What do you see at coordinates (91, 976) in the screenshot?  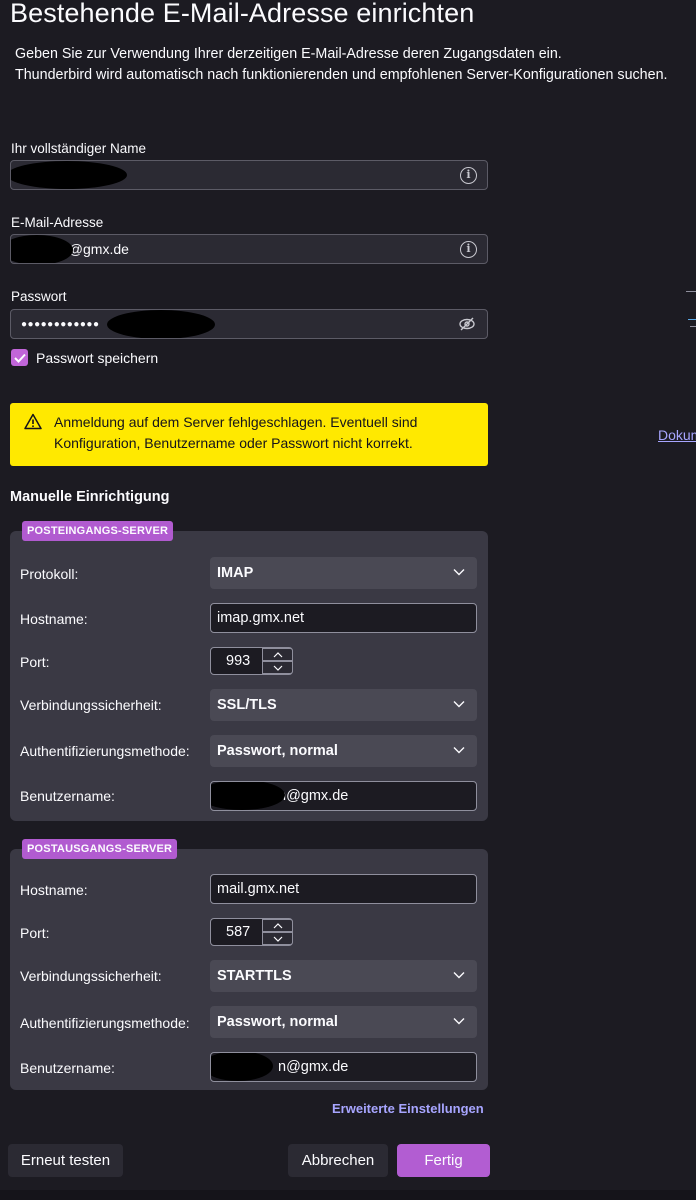 I see `outgoing-security-label: Verbindungssicherheit:` at bounding box center [91, 976].